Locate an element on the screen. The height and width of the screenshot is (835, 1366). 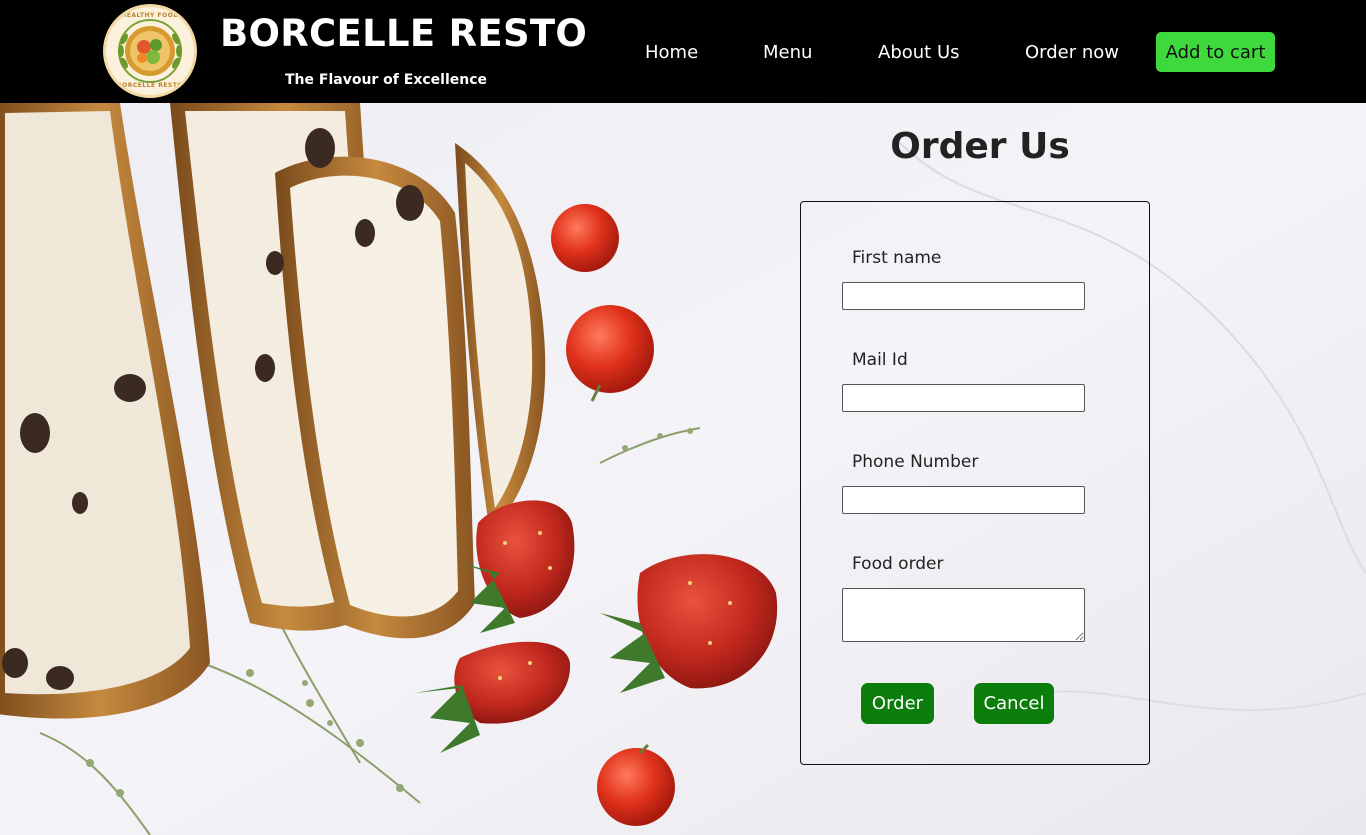
nav-home: Home is located at coordinates (671, 52).